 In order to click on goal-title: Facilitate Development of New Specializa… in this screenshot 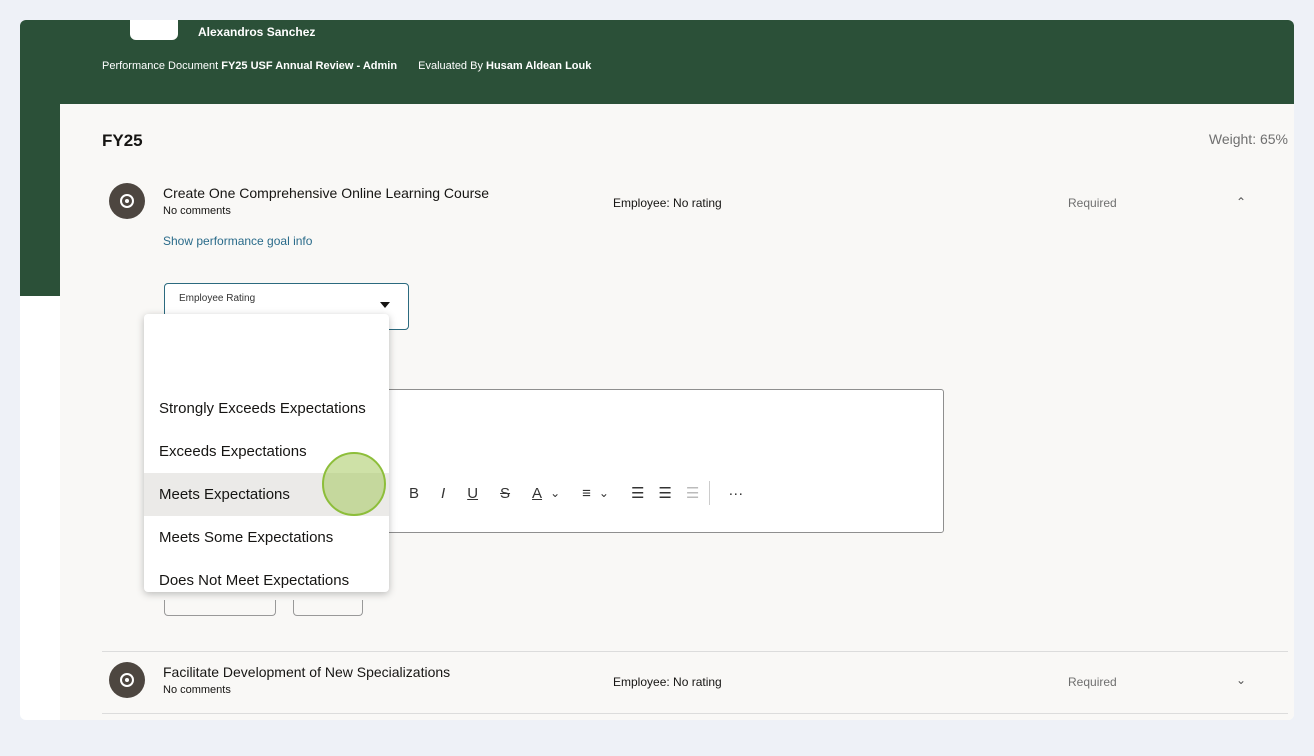, I will do `click(306, 672)`.